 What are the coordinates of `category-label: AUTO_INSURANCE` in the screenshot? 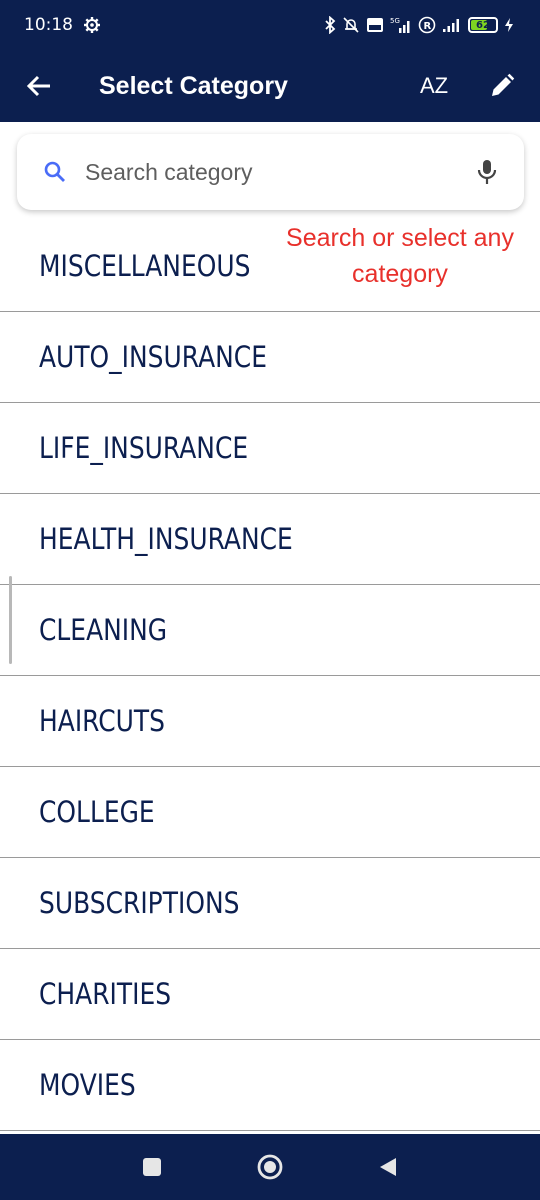 It's located at (153, 357).